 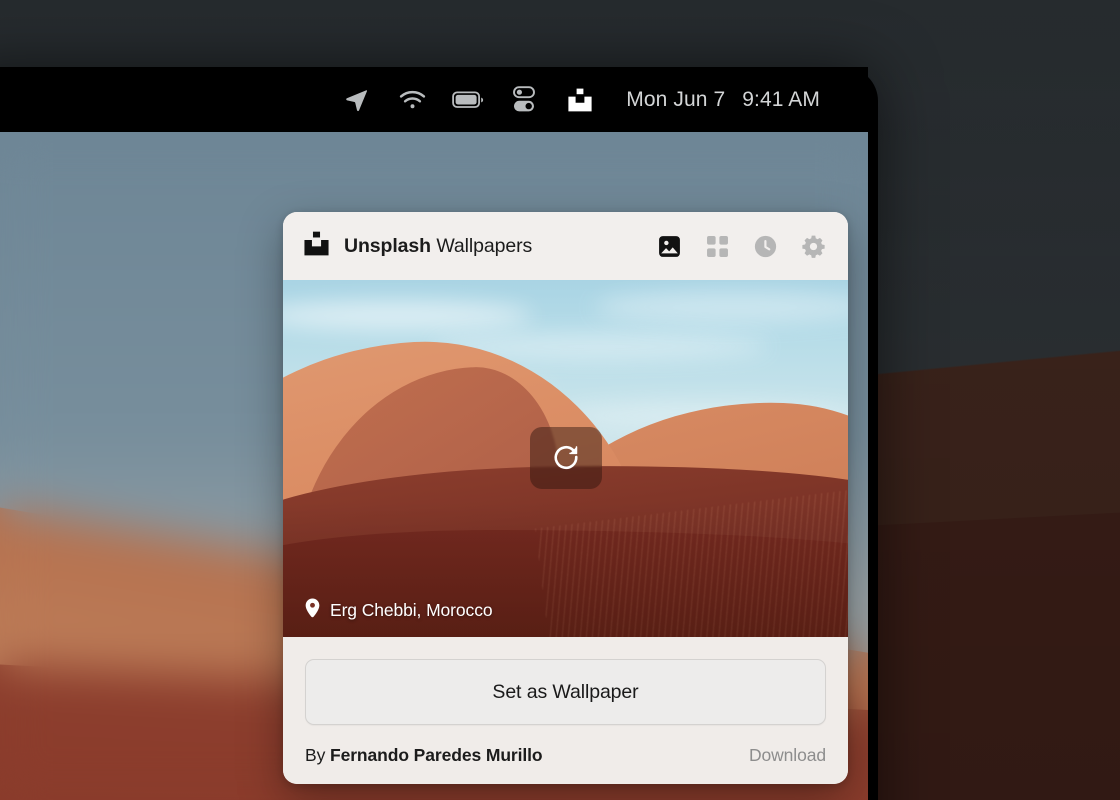 I want to click on gear-icon, so click(x=813, y=246).